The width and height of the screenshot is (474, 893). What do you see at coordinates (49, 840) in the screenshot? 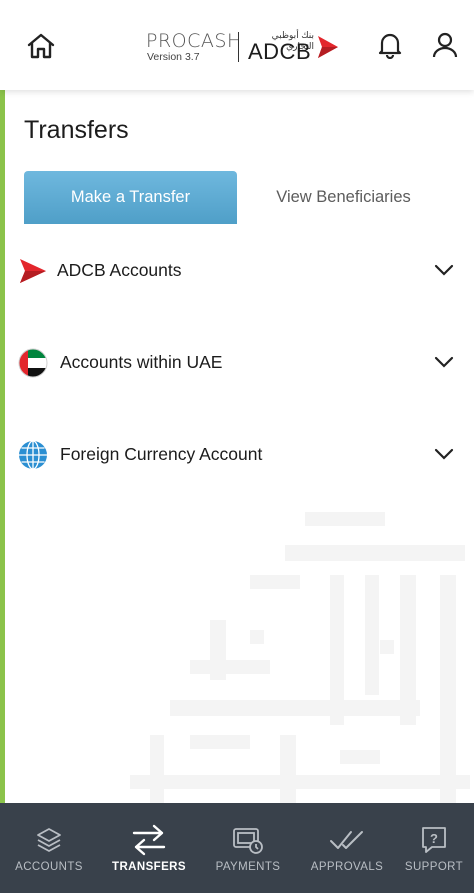
I see `layers-icon` at bounding box center [49, 840].